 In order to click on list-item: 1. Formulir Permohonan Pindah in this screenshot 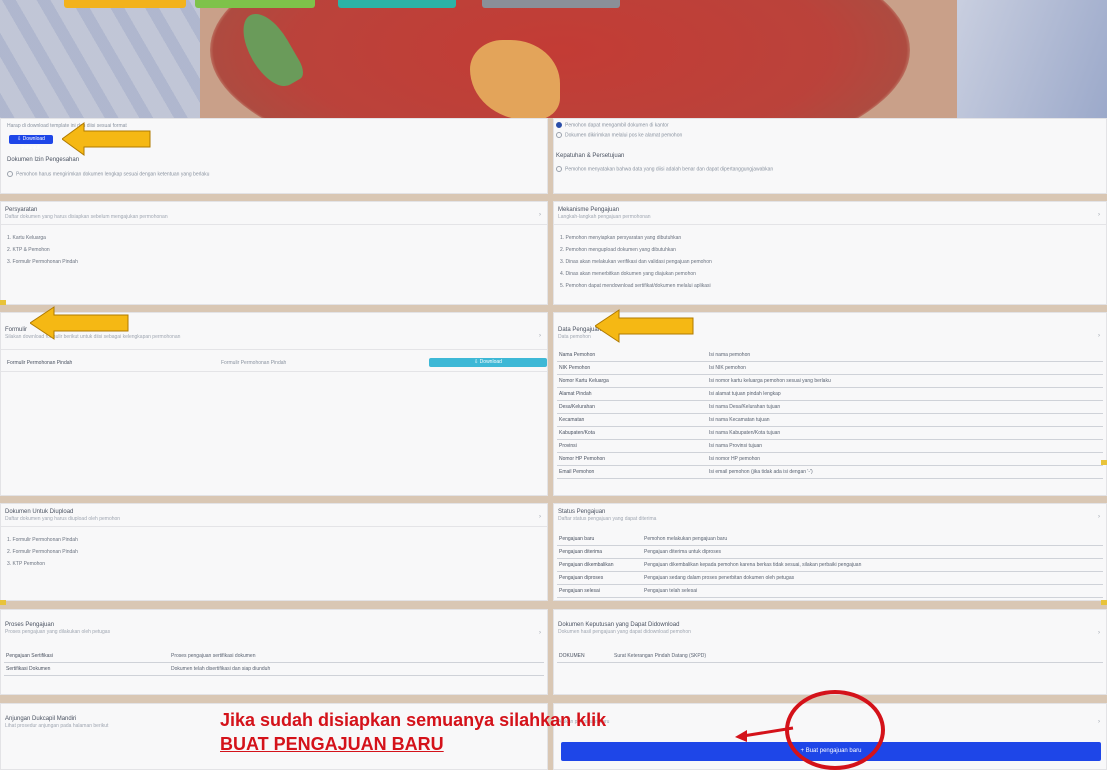, I will do `click(42, 540)`.